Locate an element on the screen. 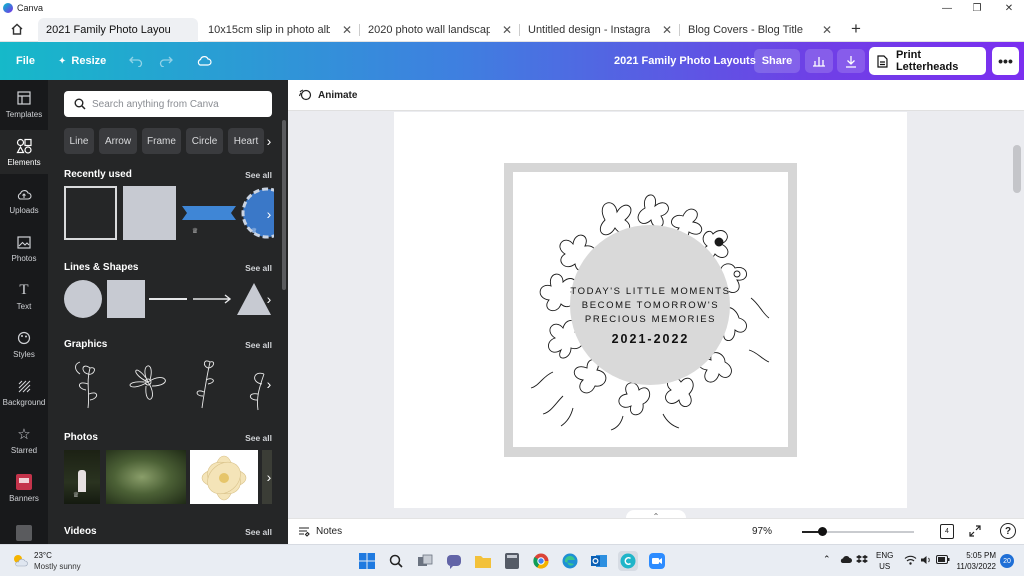  zoom-slider is located at coordinates (858, 531).